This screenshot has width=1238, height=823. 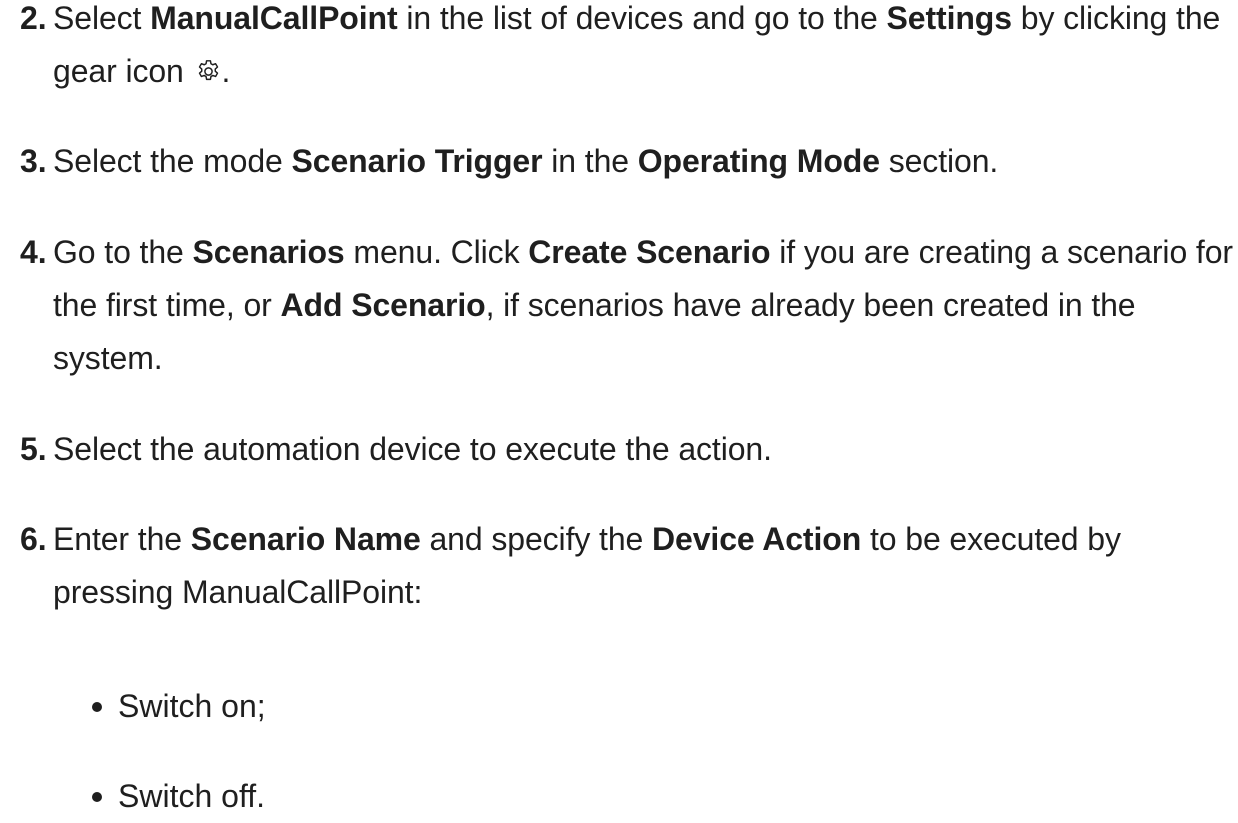 I want to click on emphasized-term: Scenario Name, so click(x=305, y=539).